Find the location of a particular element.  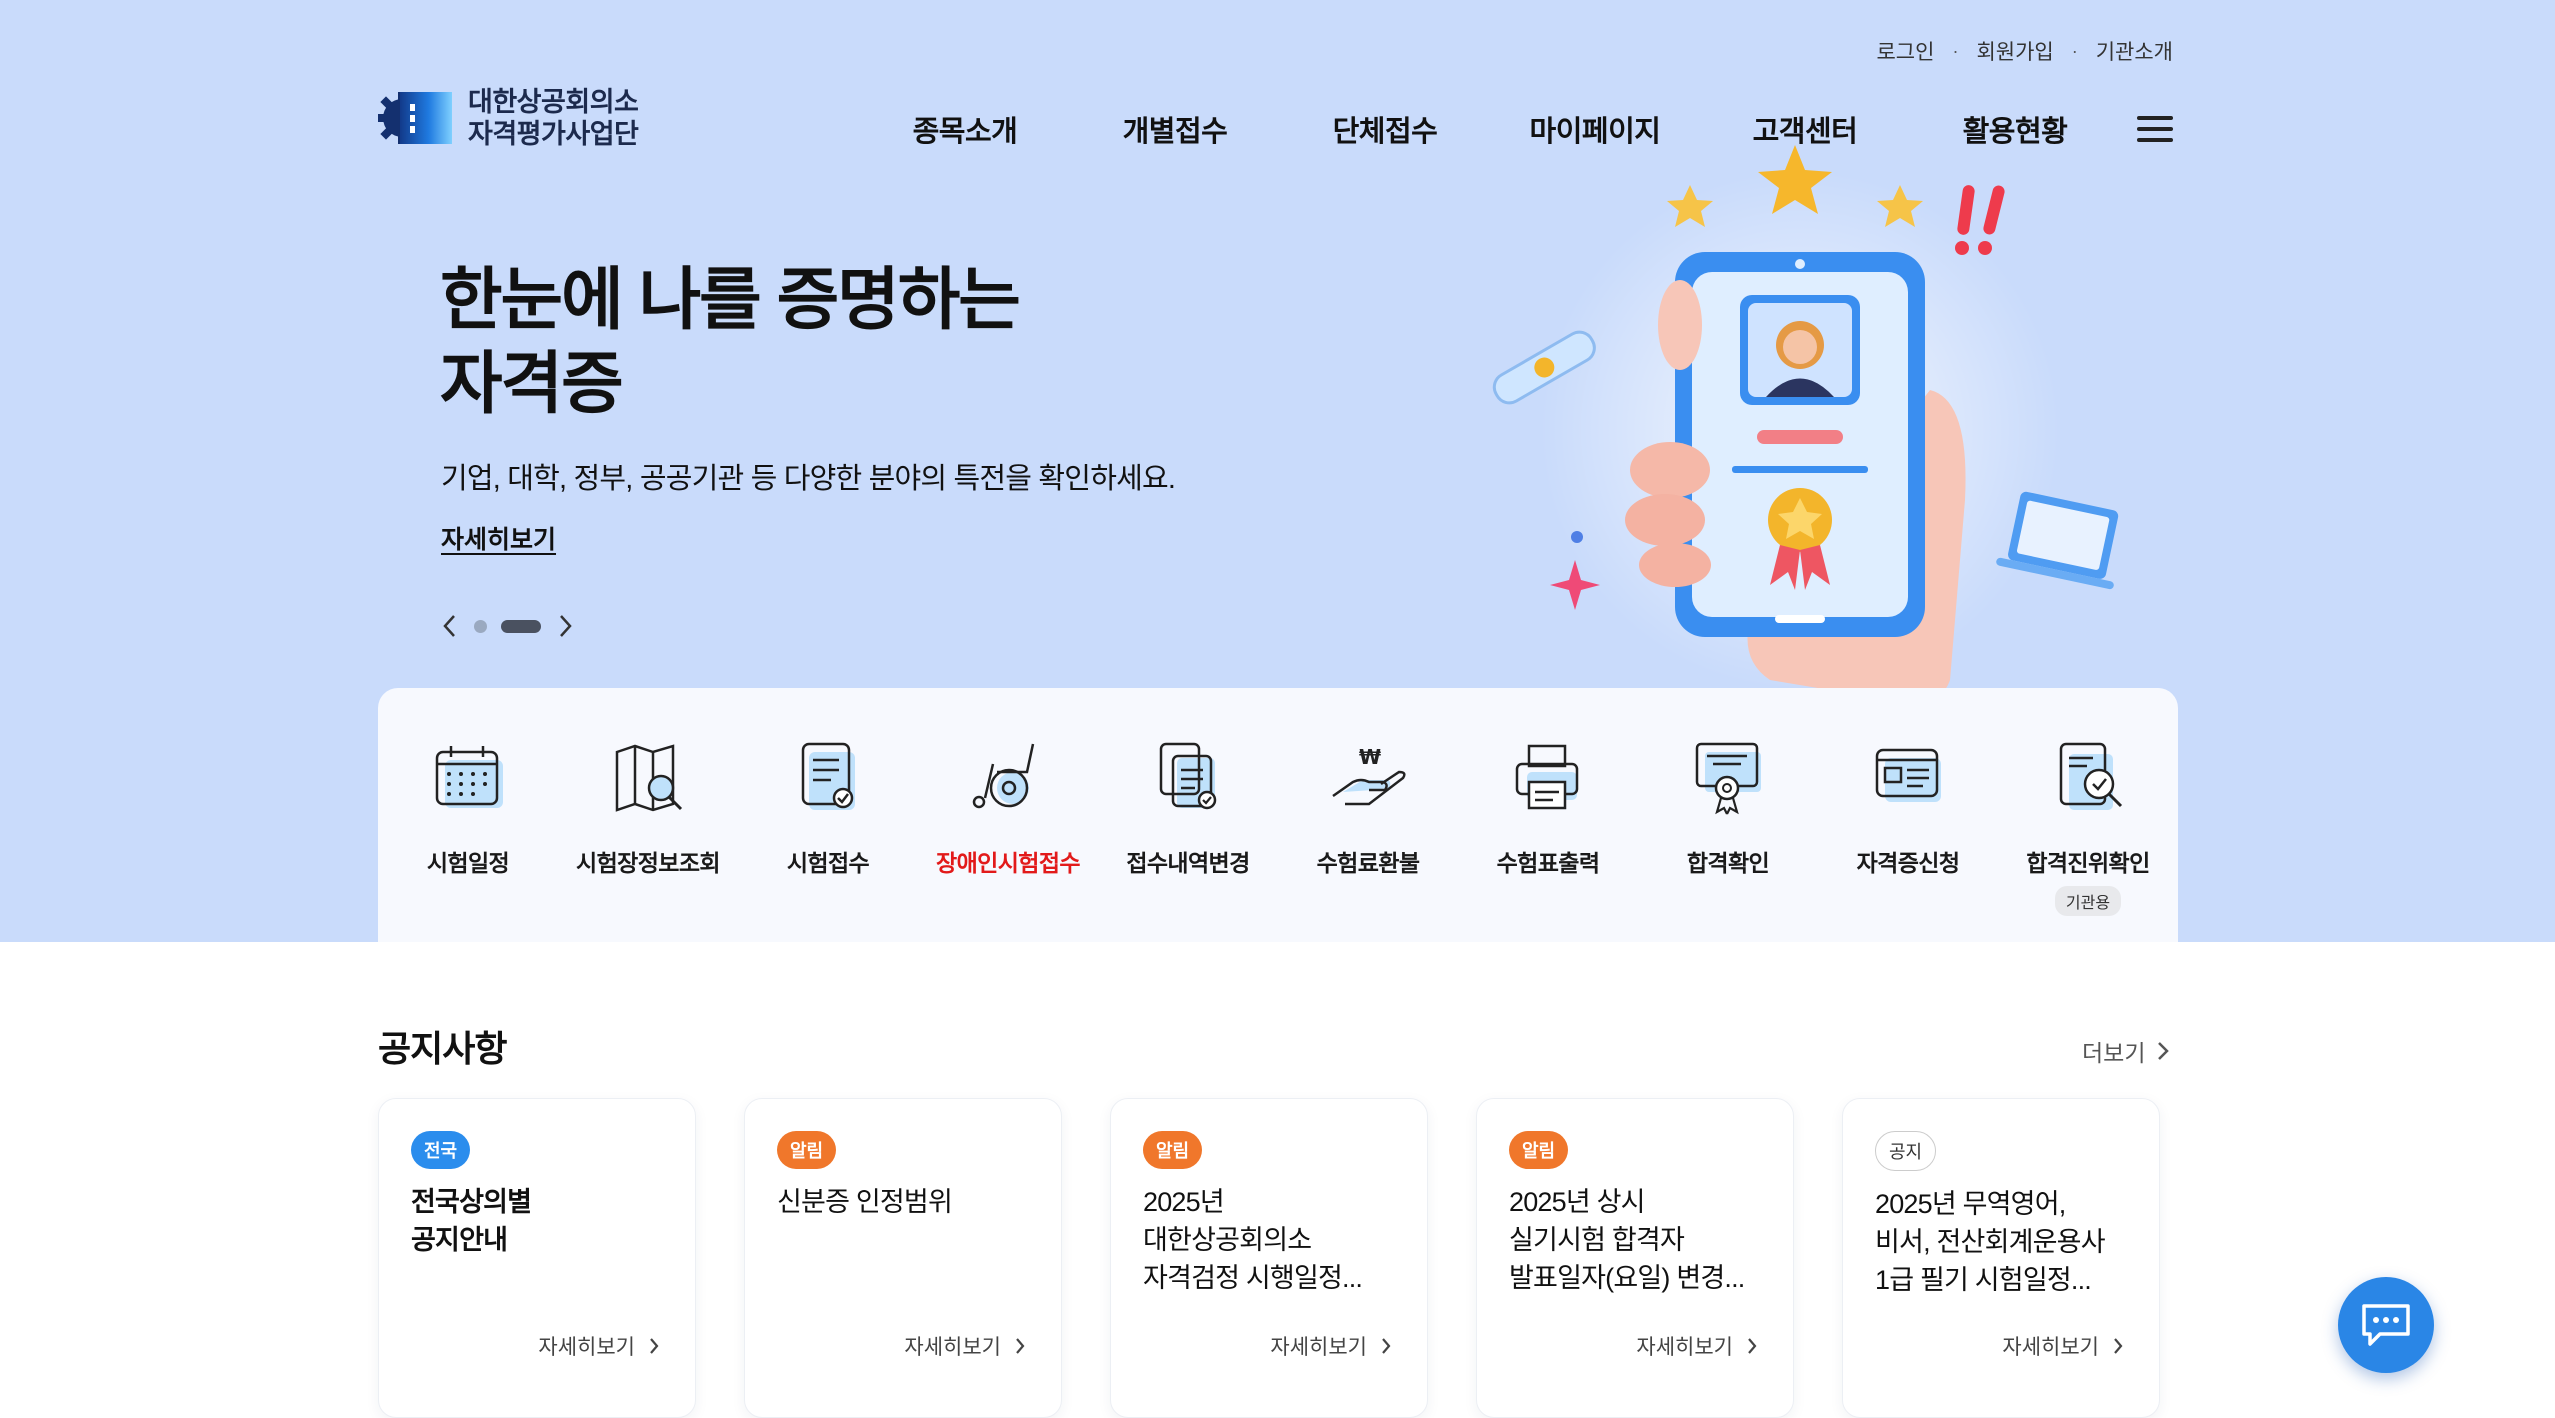

document-check-icon is located at coordinates (828, 776).